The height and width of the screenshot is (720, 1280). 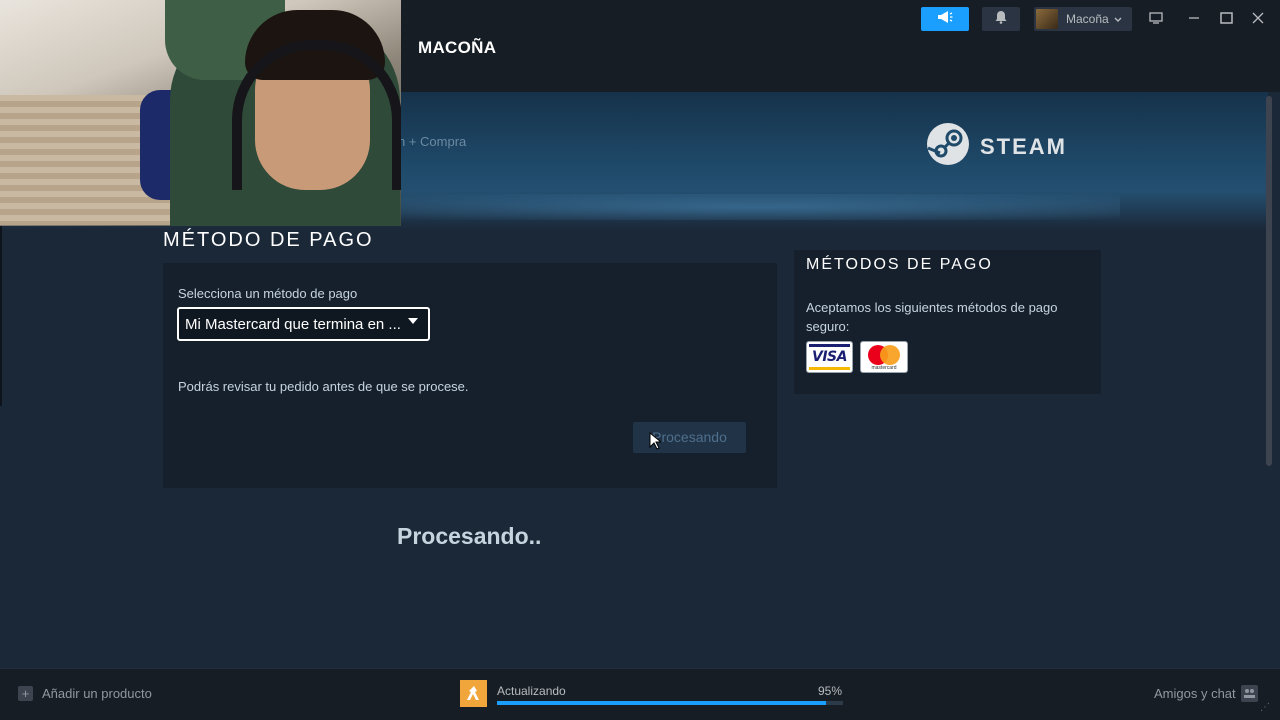 I want to click on visa-card-icon: VISA, so click(x=829, y=357).